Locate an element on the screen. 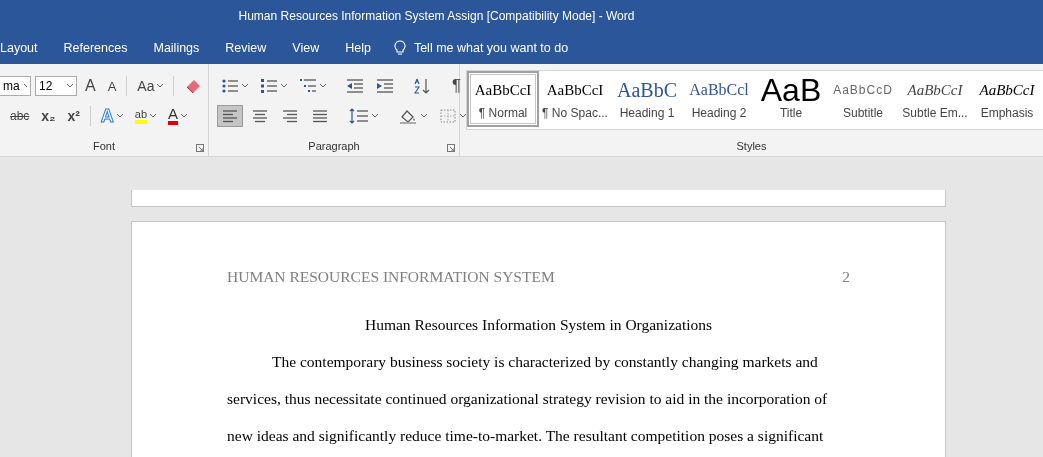  borders-icon is located at coordinates (448, 116).